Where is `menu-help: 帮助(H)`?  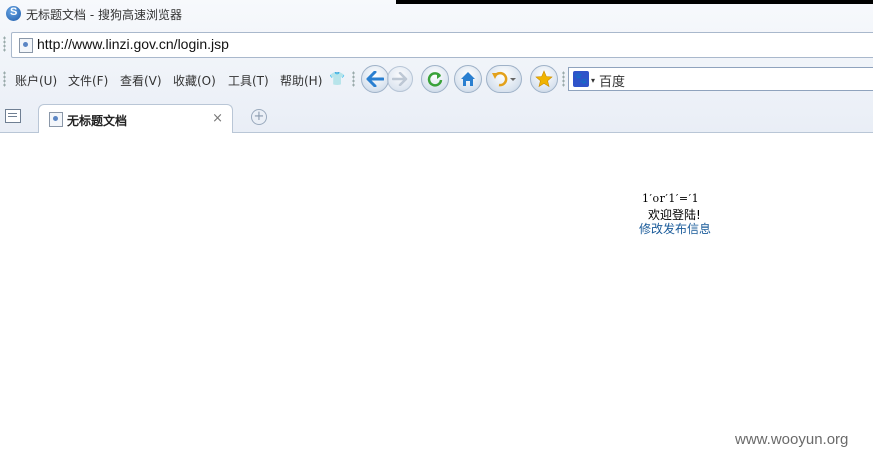 menu-help: 帮助(H) is located at coordinates (301, 80).